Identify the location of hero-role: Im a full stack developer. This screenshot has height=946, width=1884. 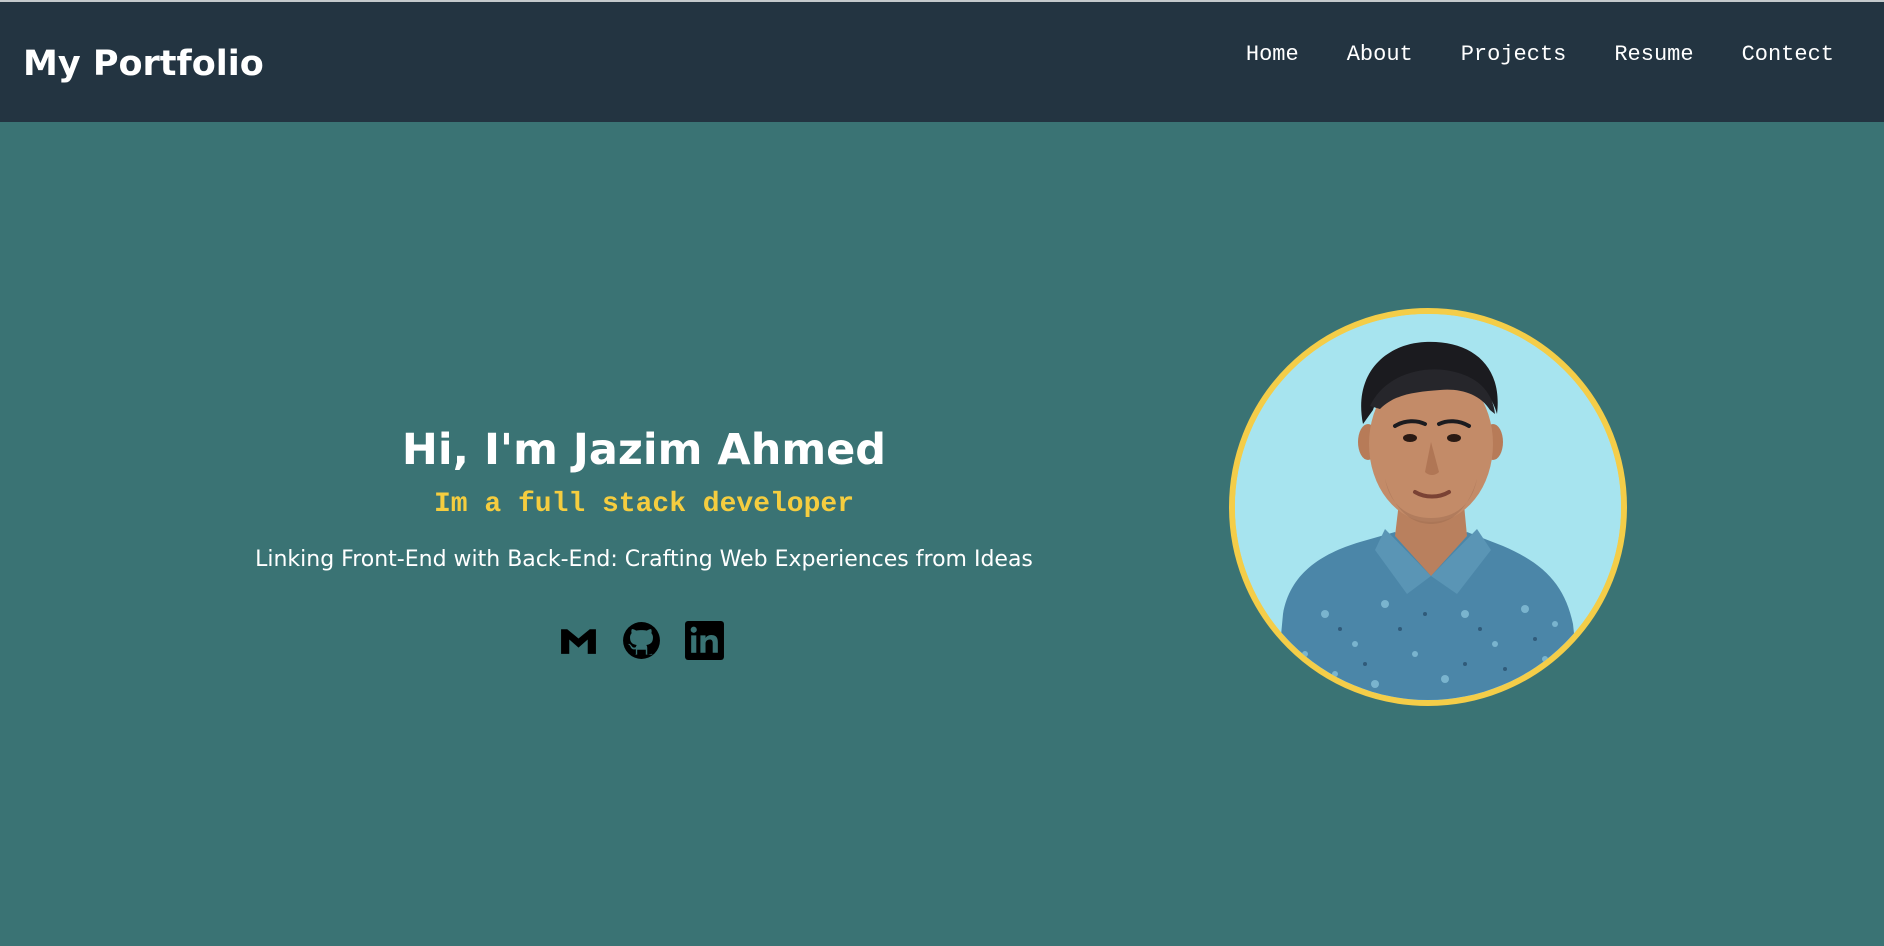
(644, 504).